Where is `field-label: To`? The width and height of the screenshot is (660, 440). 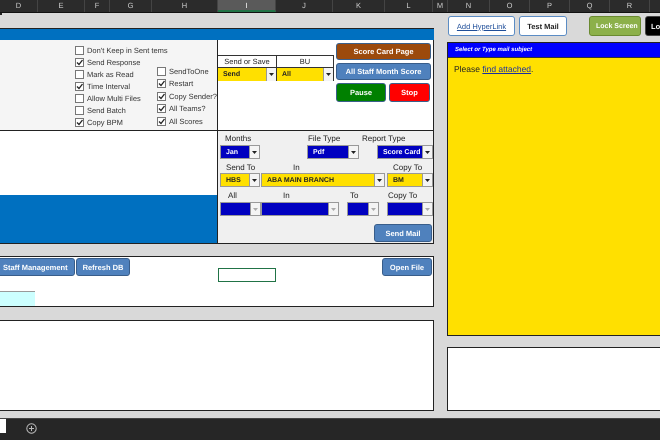
field-label: To is located at coordinates (354, 195).